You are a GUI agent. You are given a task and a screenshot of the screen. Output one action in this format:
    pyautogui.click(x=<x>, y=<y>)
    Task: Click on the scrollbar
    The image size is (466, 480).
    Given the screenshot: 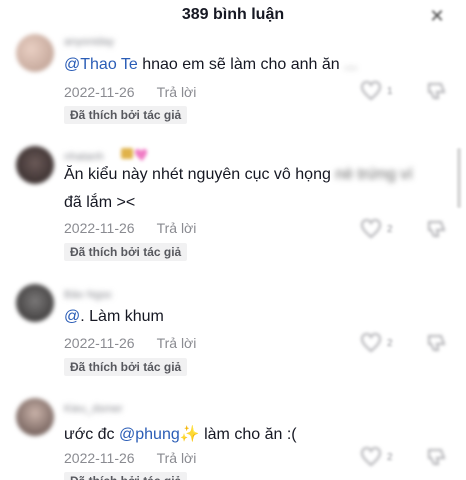 What is the action you would take?
    pyautogui.click(x=459, y=178)
    